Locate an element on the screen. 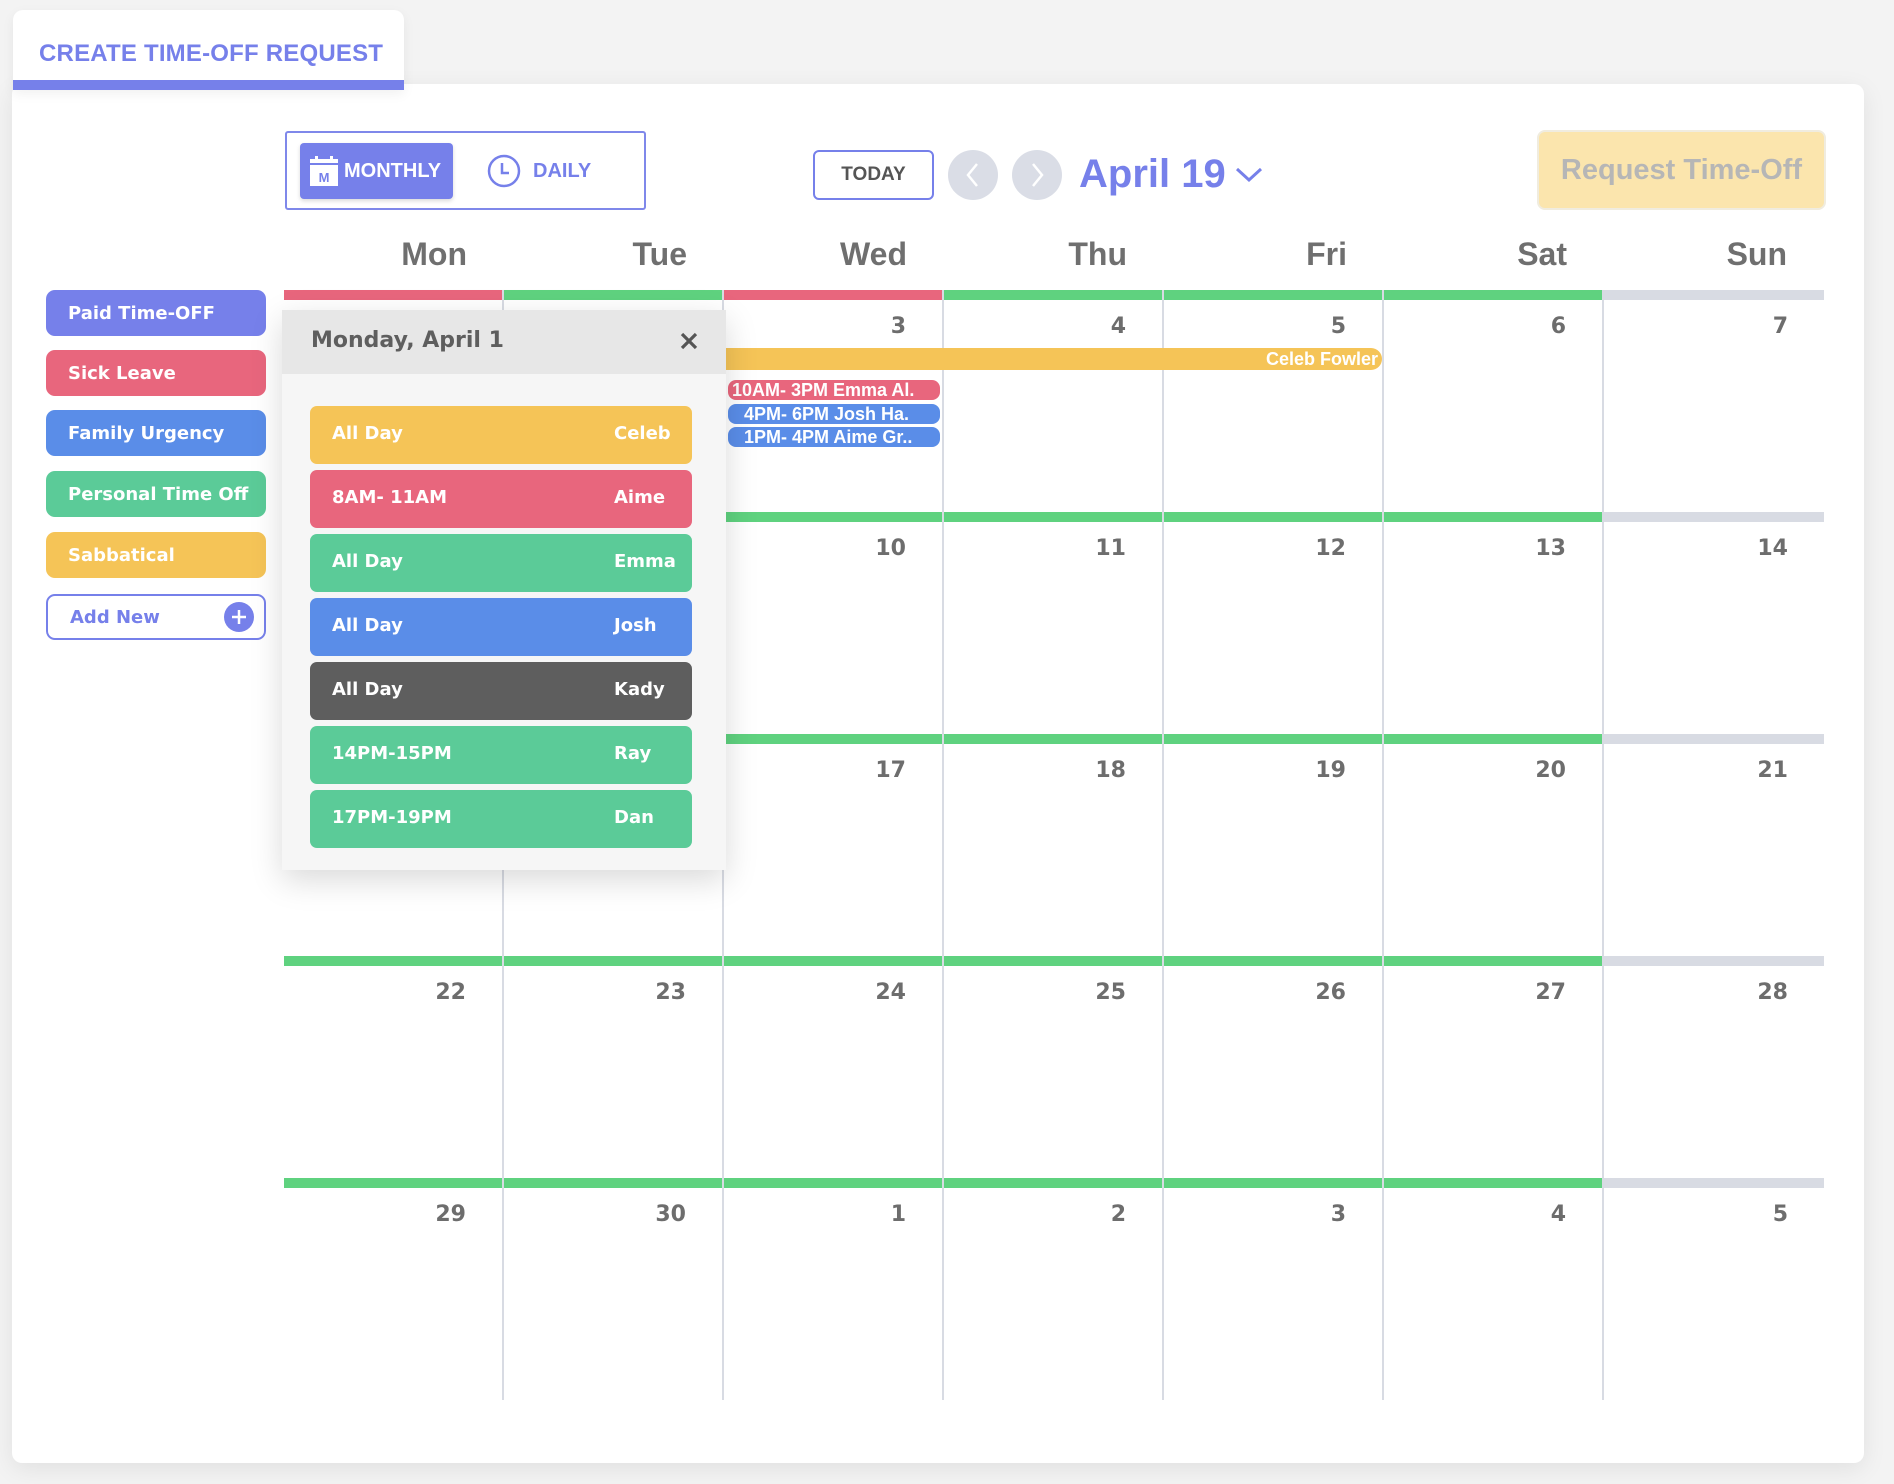 This screenshot has height=1484, width=1894. day-number: 14 is located at coordinates (1772, 548).